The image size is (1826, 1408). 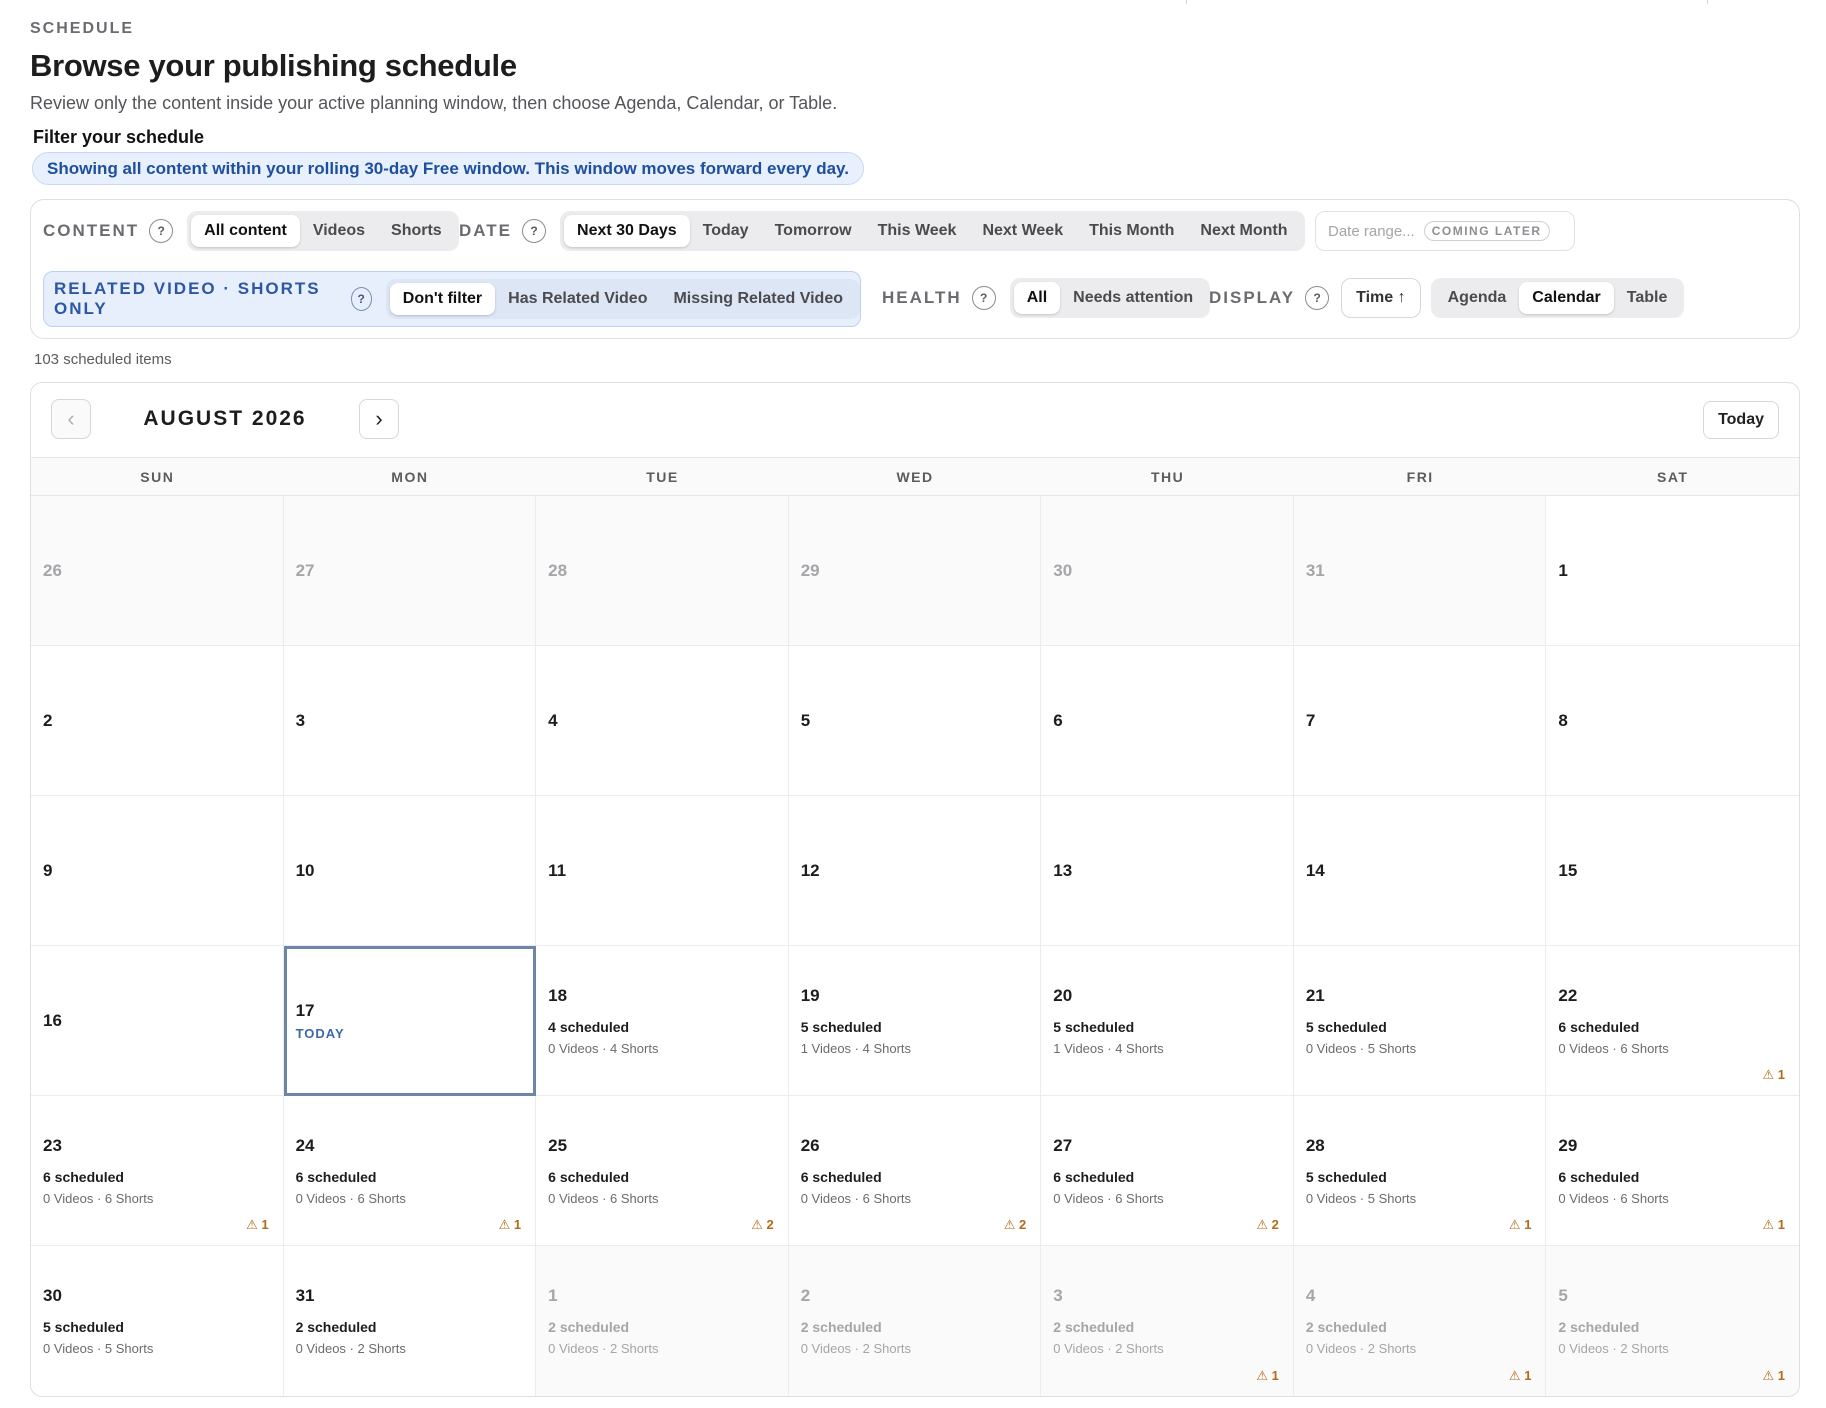 What do you see at coordinates (1672, 571) in the screenshot?
I see `calendar-day: 1` at bounding box center [1672, 571].